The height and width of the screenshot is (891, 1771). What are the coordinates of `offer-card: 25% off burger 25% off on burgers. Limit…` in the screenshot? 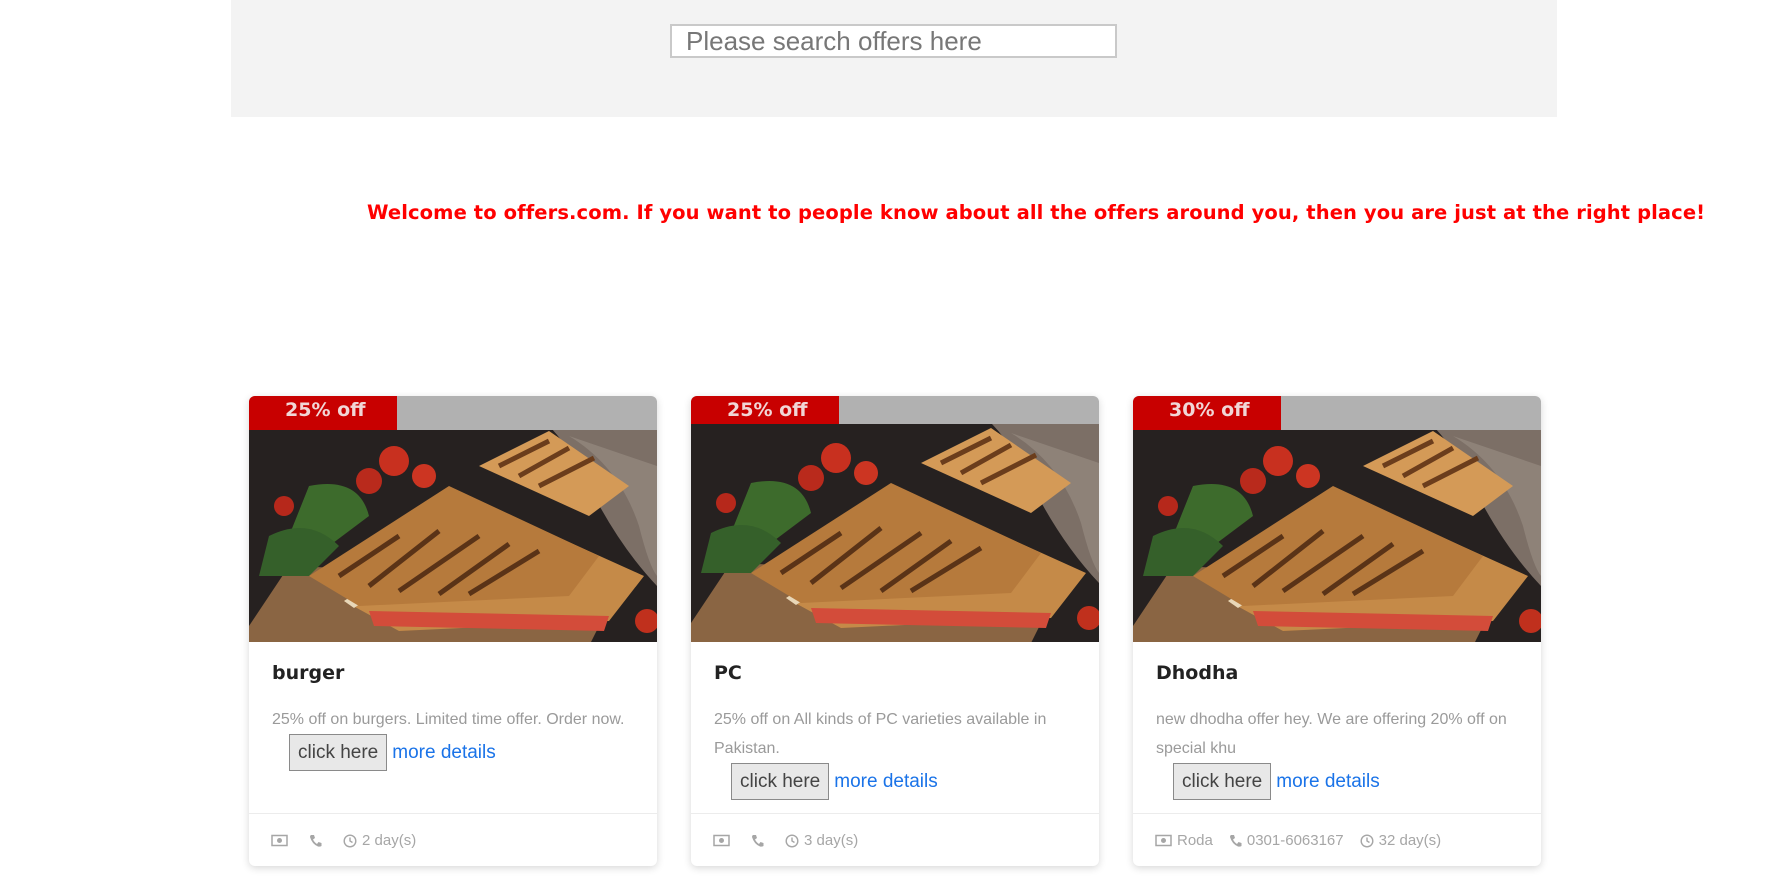 It's located at (453, 631).